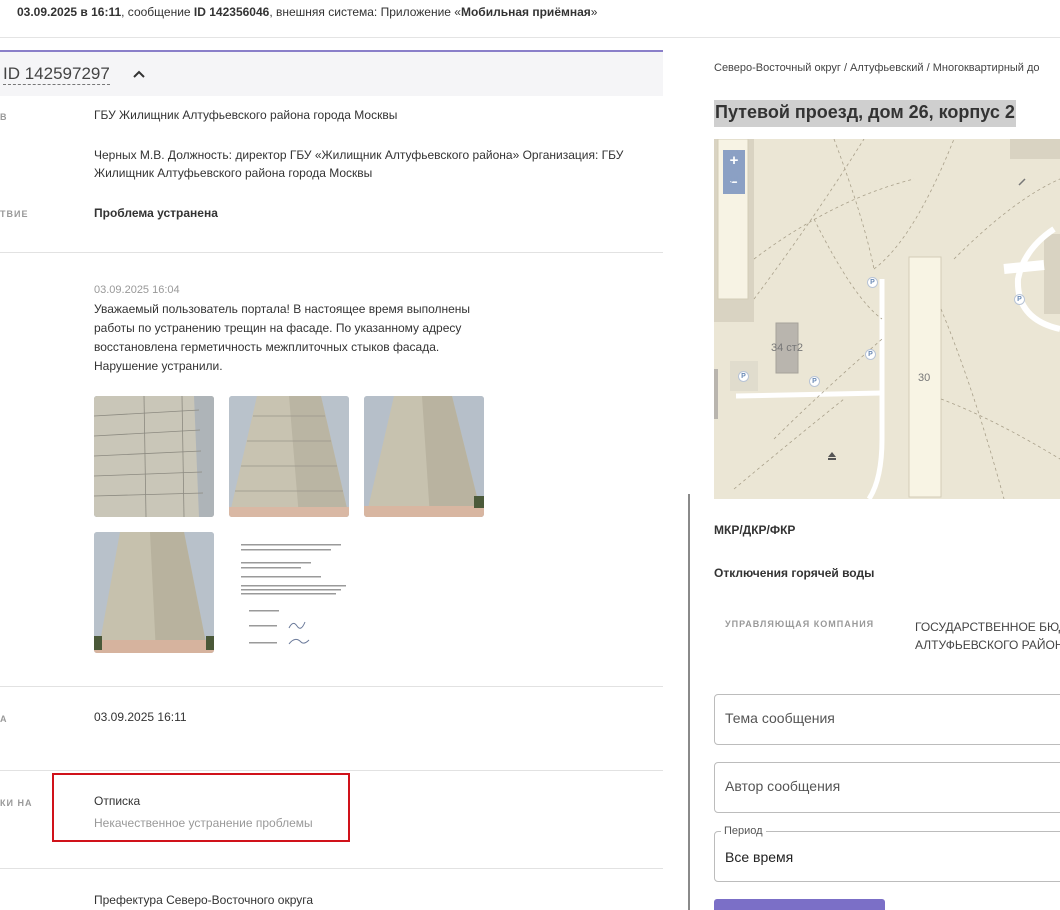 The height and width of the screenshot is (910, 1060). Describe the element at coordinates (14, 214) in the screenshot. I see `result-label: ТВИЕ` at that location.